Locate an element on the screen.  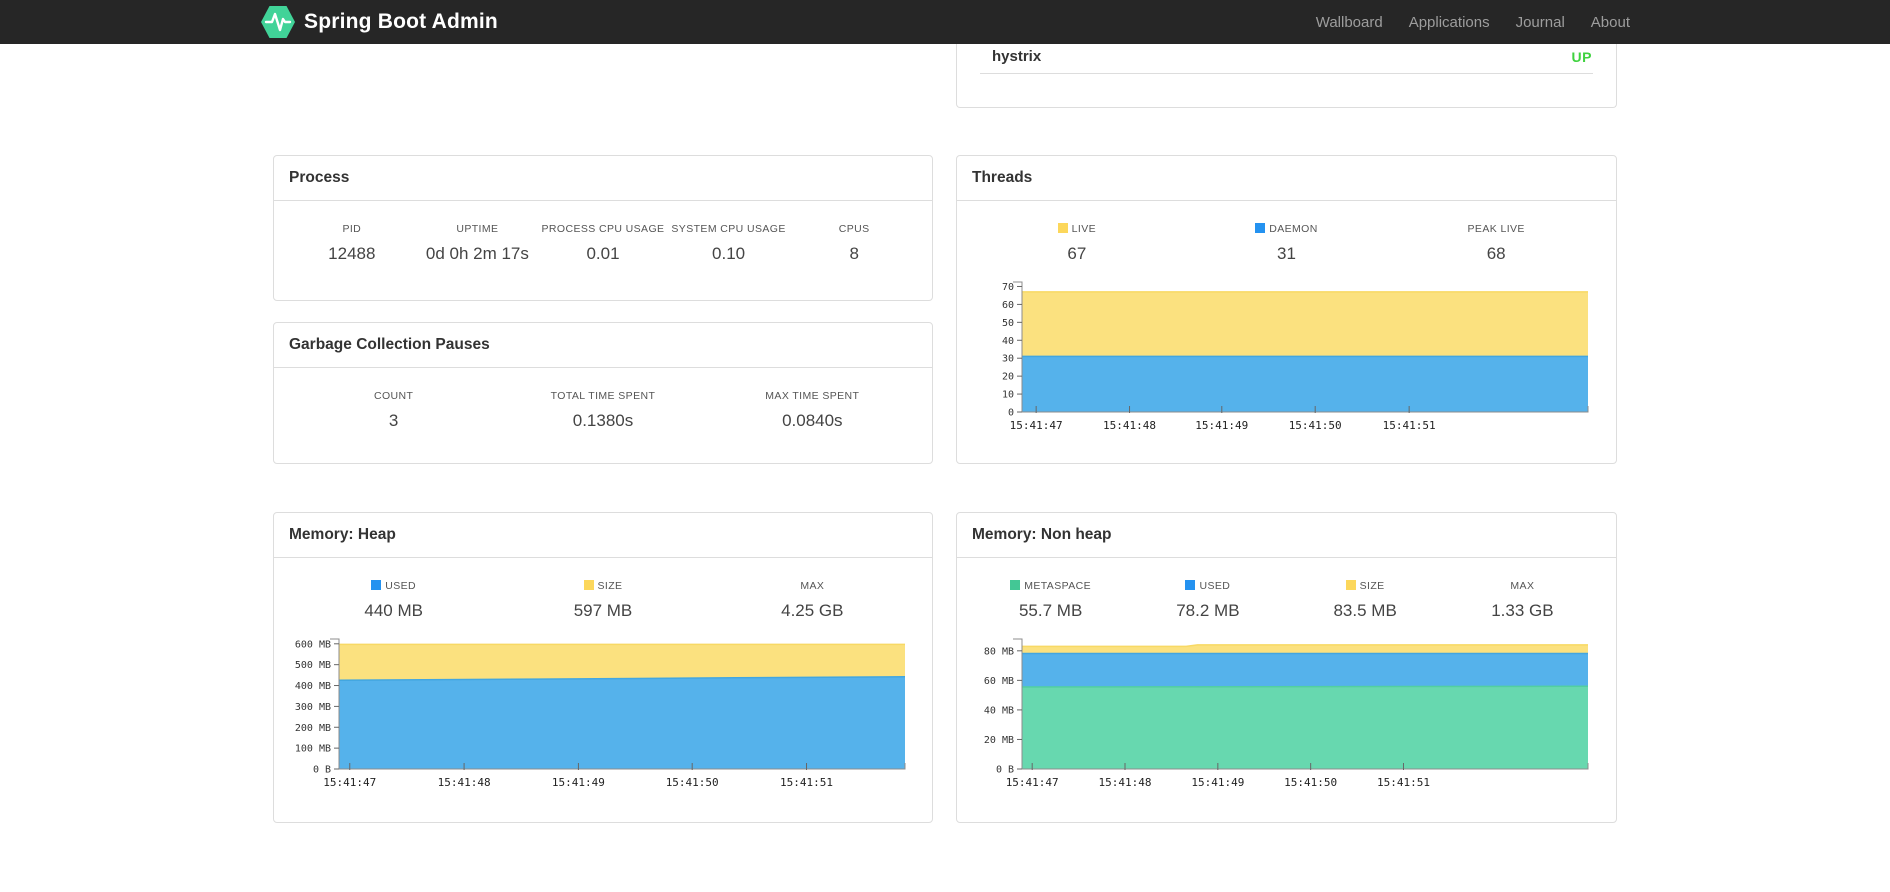
stat: MAX 1.33 GB is located at coordinates (1522, 600).